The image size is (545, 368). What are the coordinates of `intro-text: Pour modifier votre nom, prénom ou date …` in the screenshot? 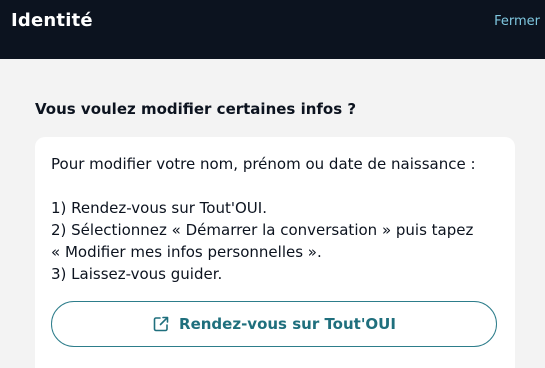 It's located at (263, 164).